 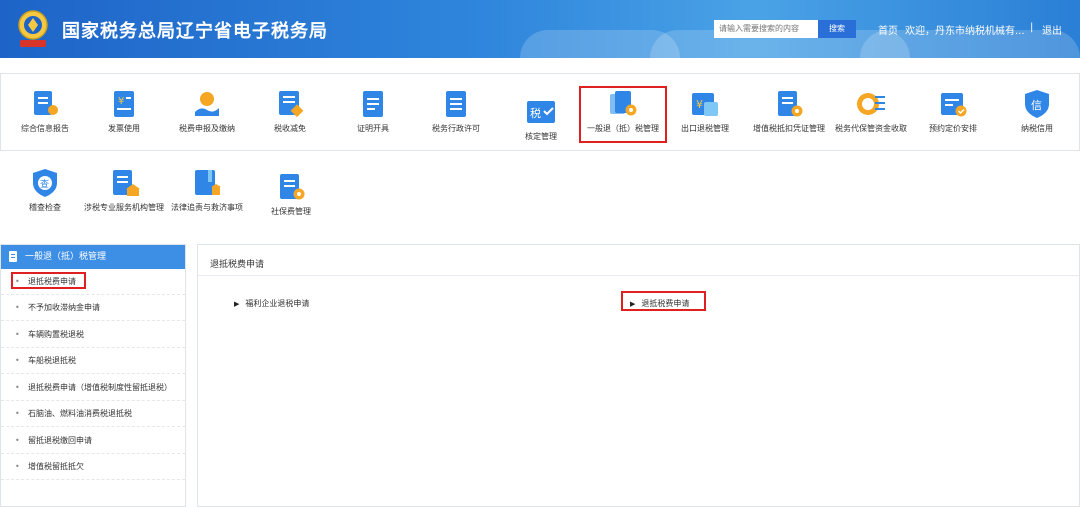 What do you see at coordinates (66, 257) in the screenshot?
I see `sidebar-title: 一般退（抵）税管理` at bounding box center [66, 257].